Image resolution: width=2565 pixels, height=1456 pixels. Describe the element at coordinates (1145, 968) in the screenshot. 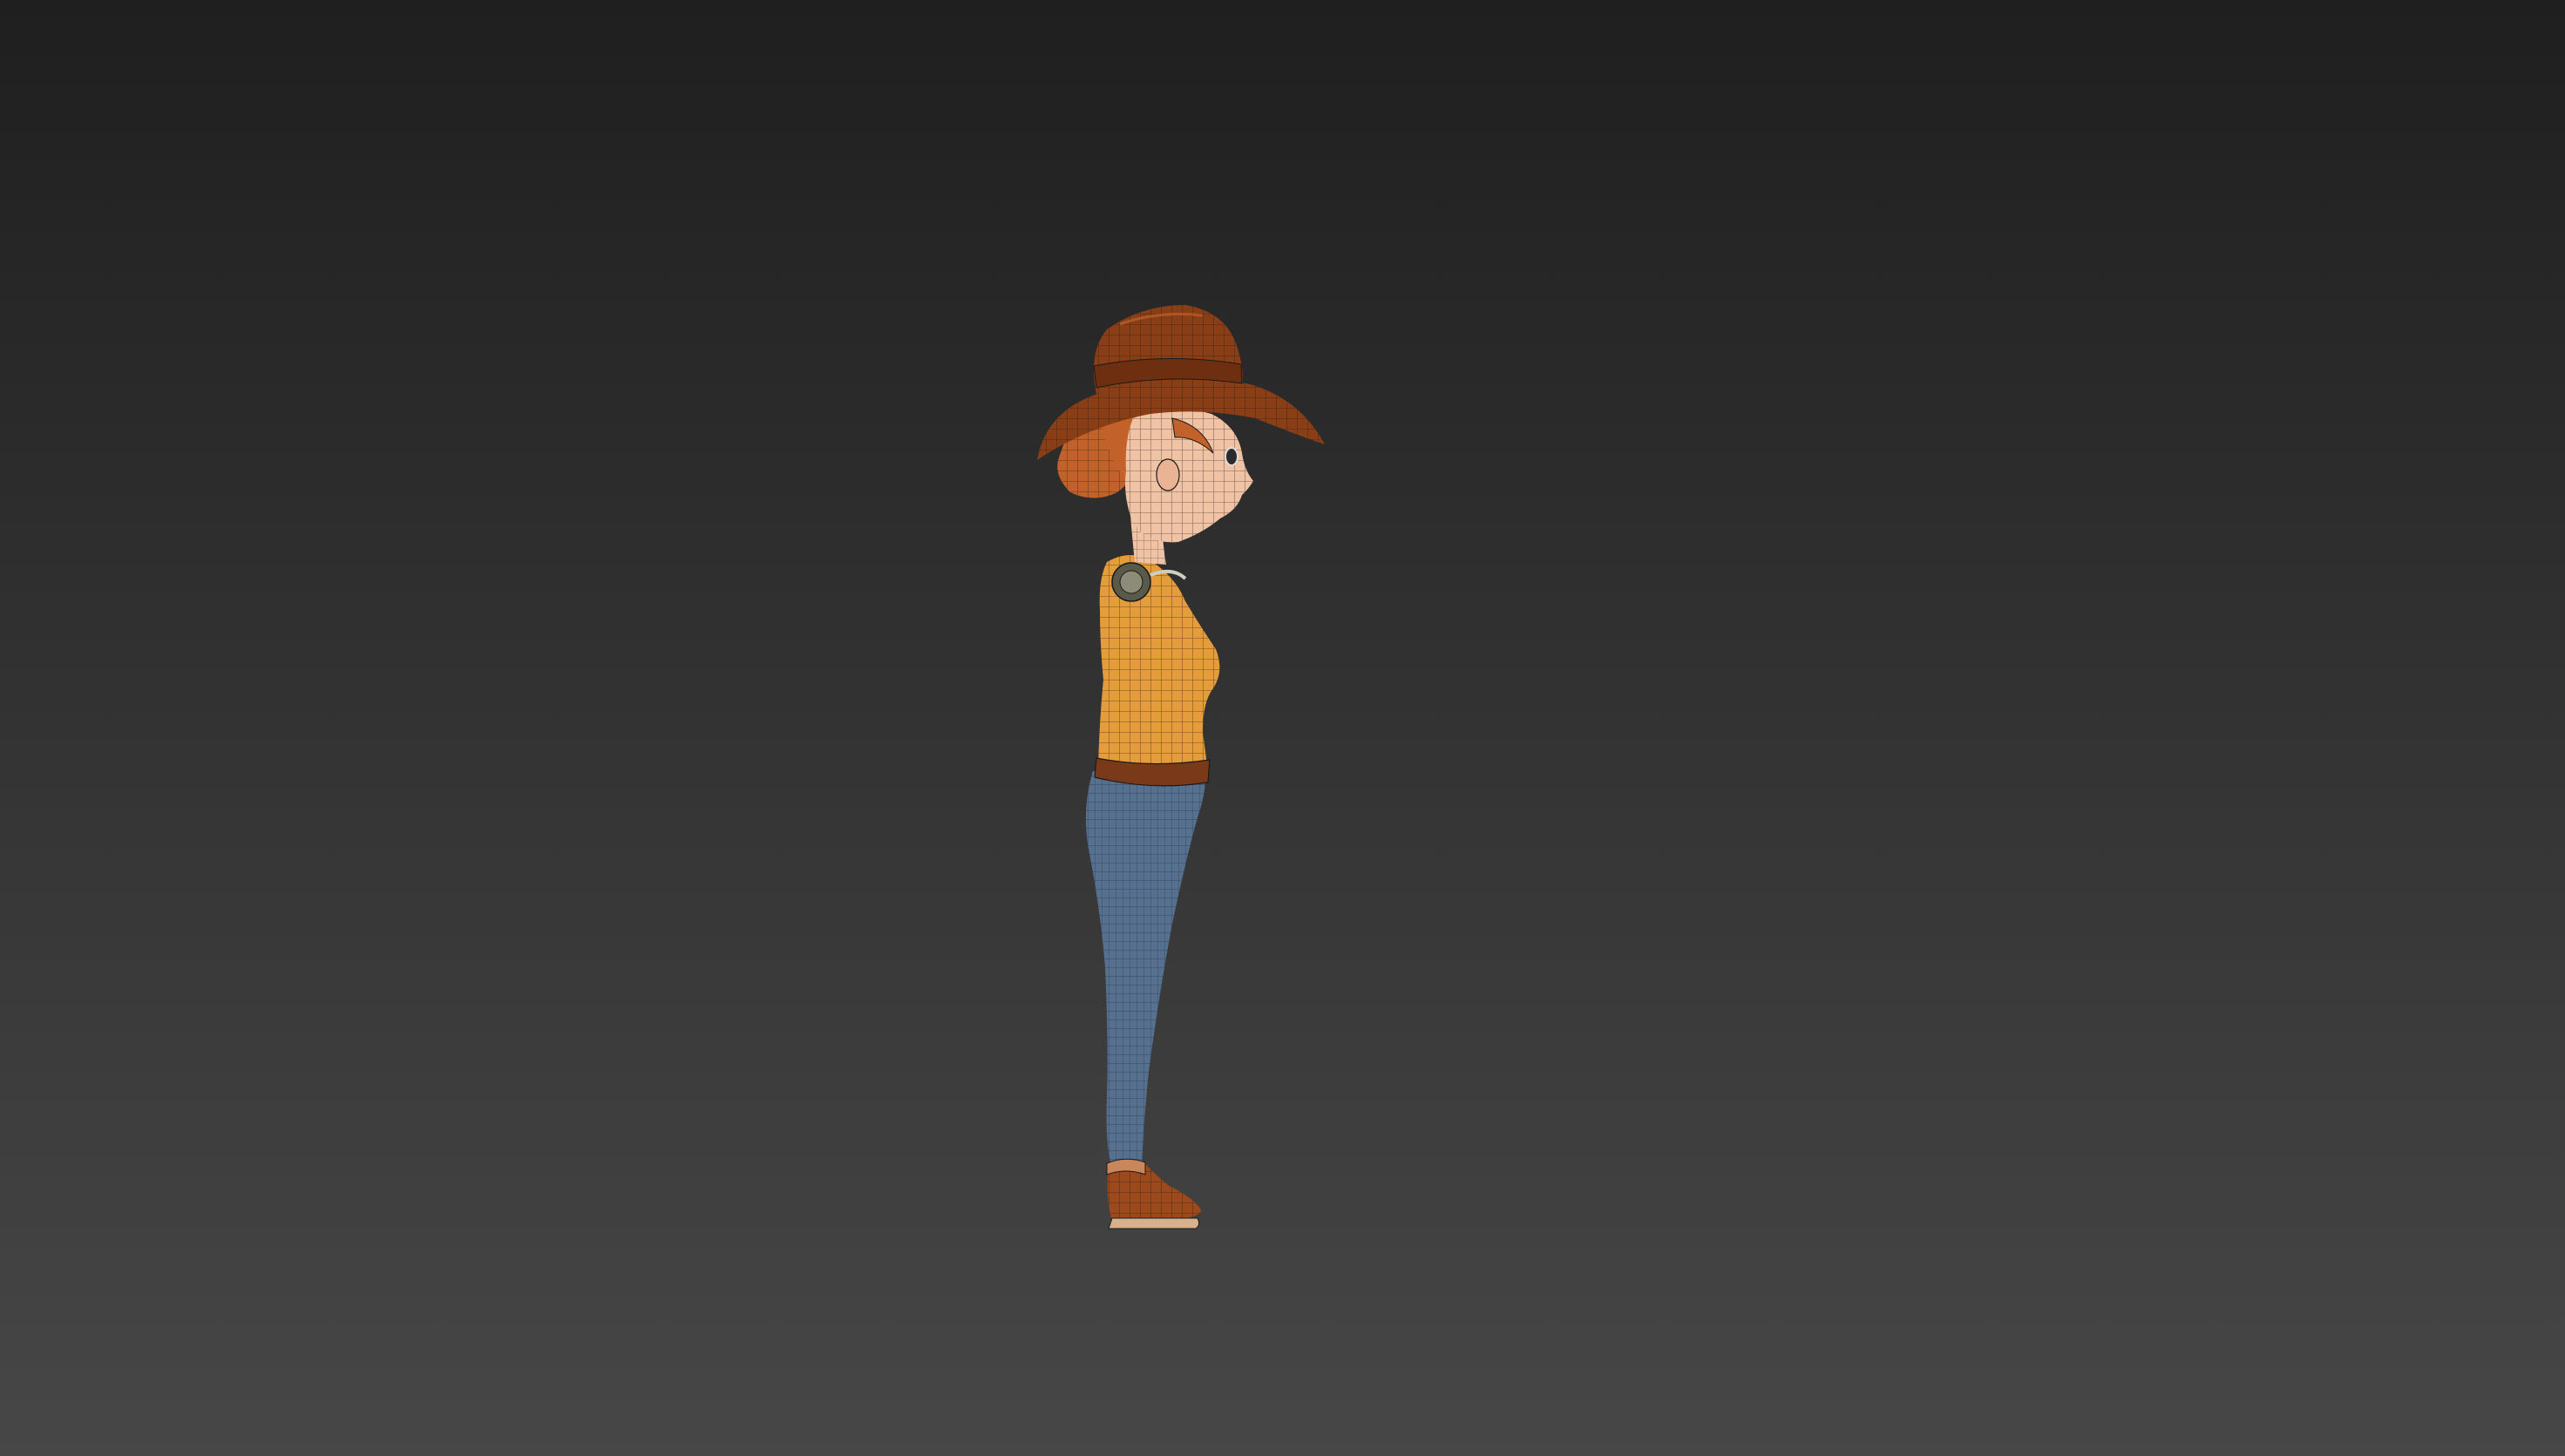

I see `character-jeans` at that location.